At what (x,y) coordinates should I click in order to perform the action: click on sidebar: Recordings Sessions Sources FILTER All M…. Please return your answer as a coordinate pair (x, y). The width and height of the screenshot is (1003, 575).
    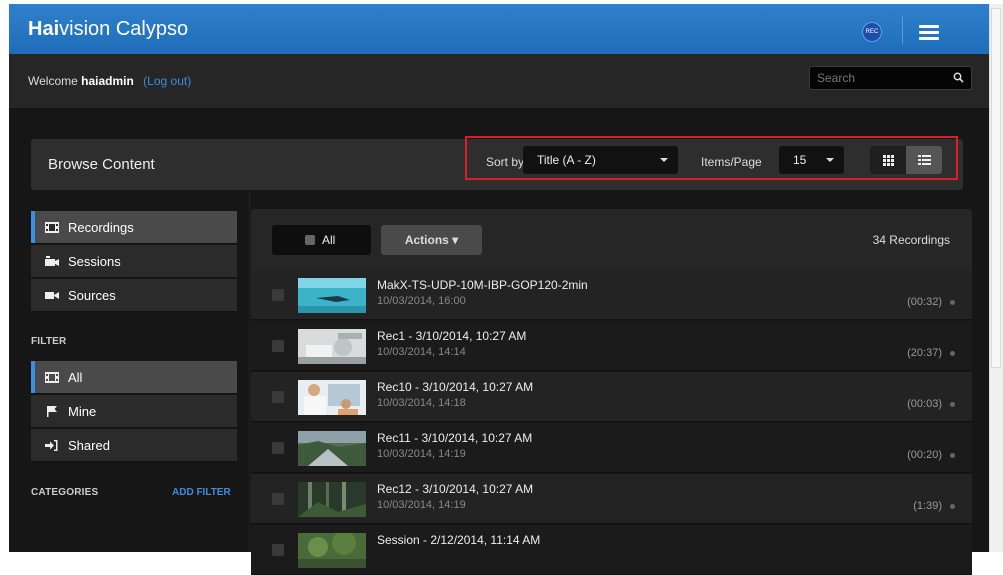
    Looking at the image, I should click on (140, 371).